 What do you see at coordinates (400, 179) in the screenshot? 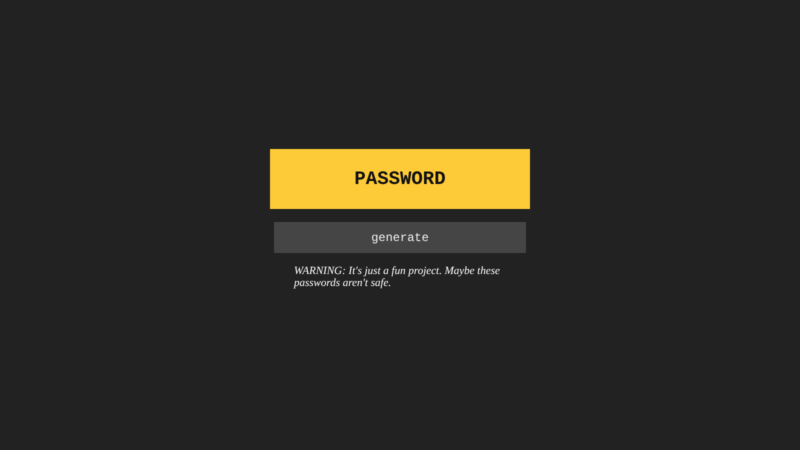
I see `password-display: PASSWORD` at bounding box center [400, 179].